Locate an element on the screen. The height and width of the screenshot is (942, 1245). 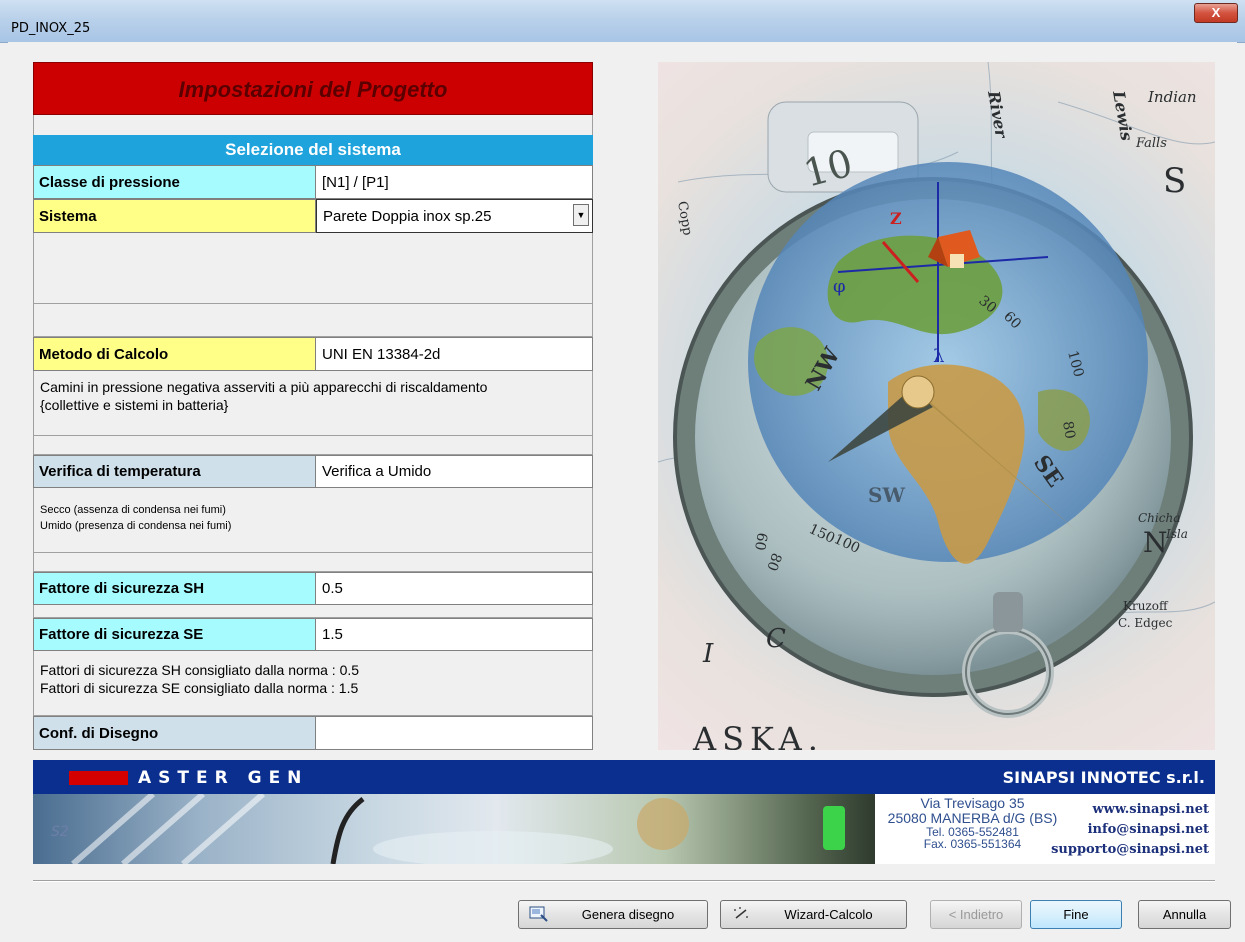
chevron-down-icon: ▼ is located at coordinates (581, 215).